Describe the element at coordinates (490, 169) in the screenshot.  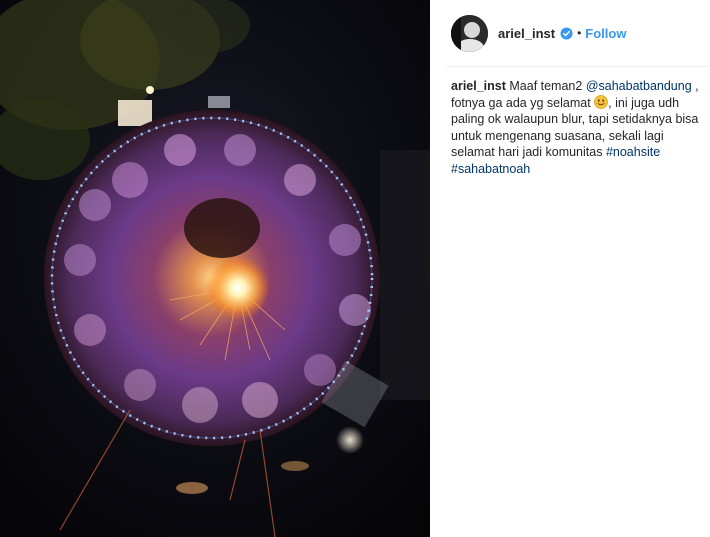
I see `caption-hashtag-sahabatnoah: #sahabatnoah` at that location.